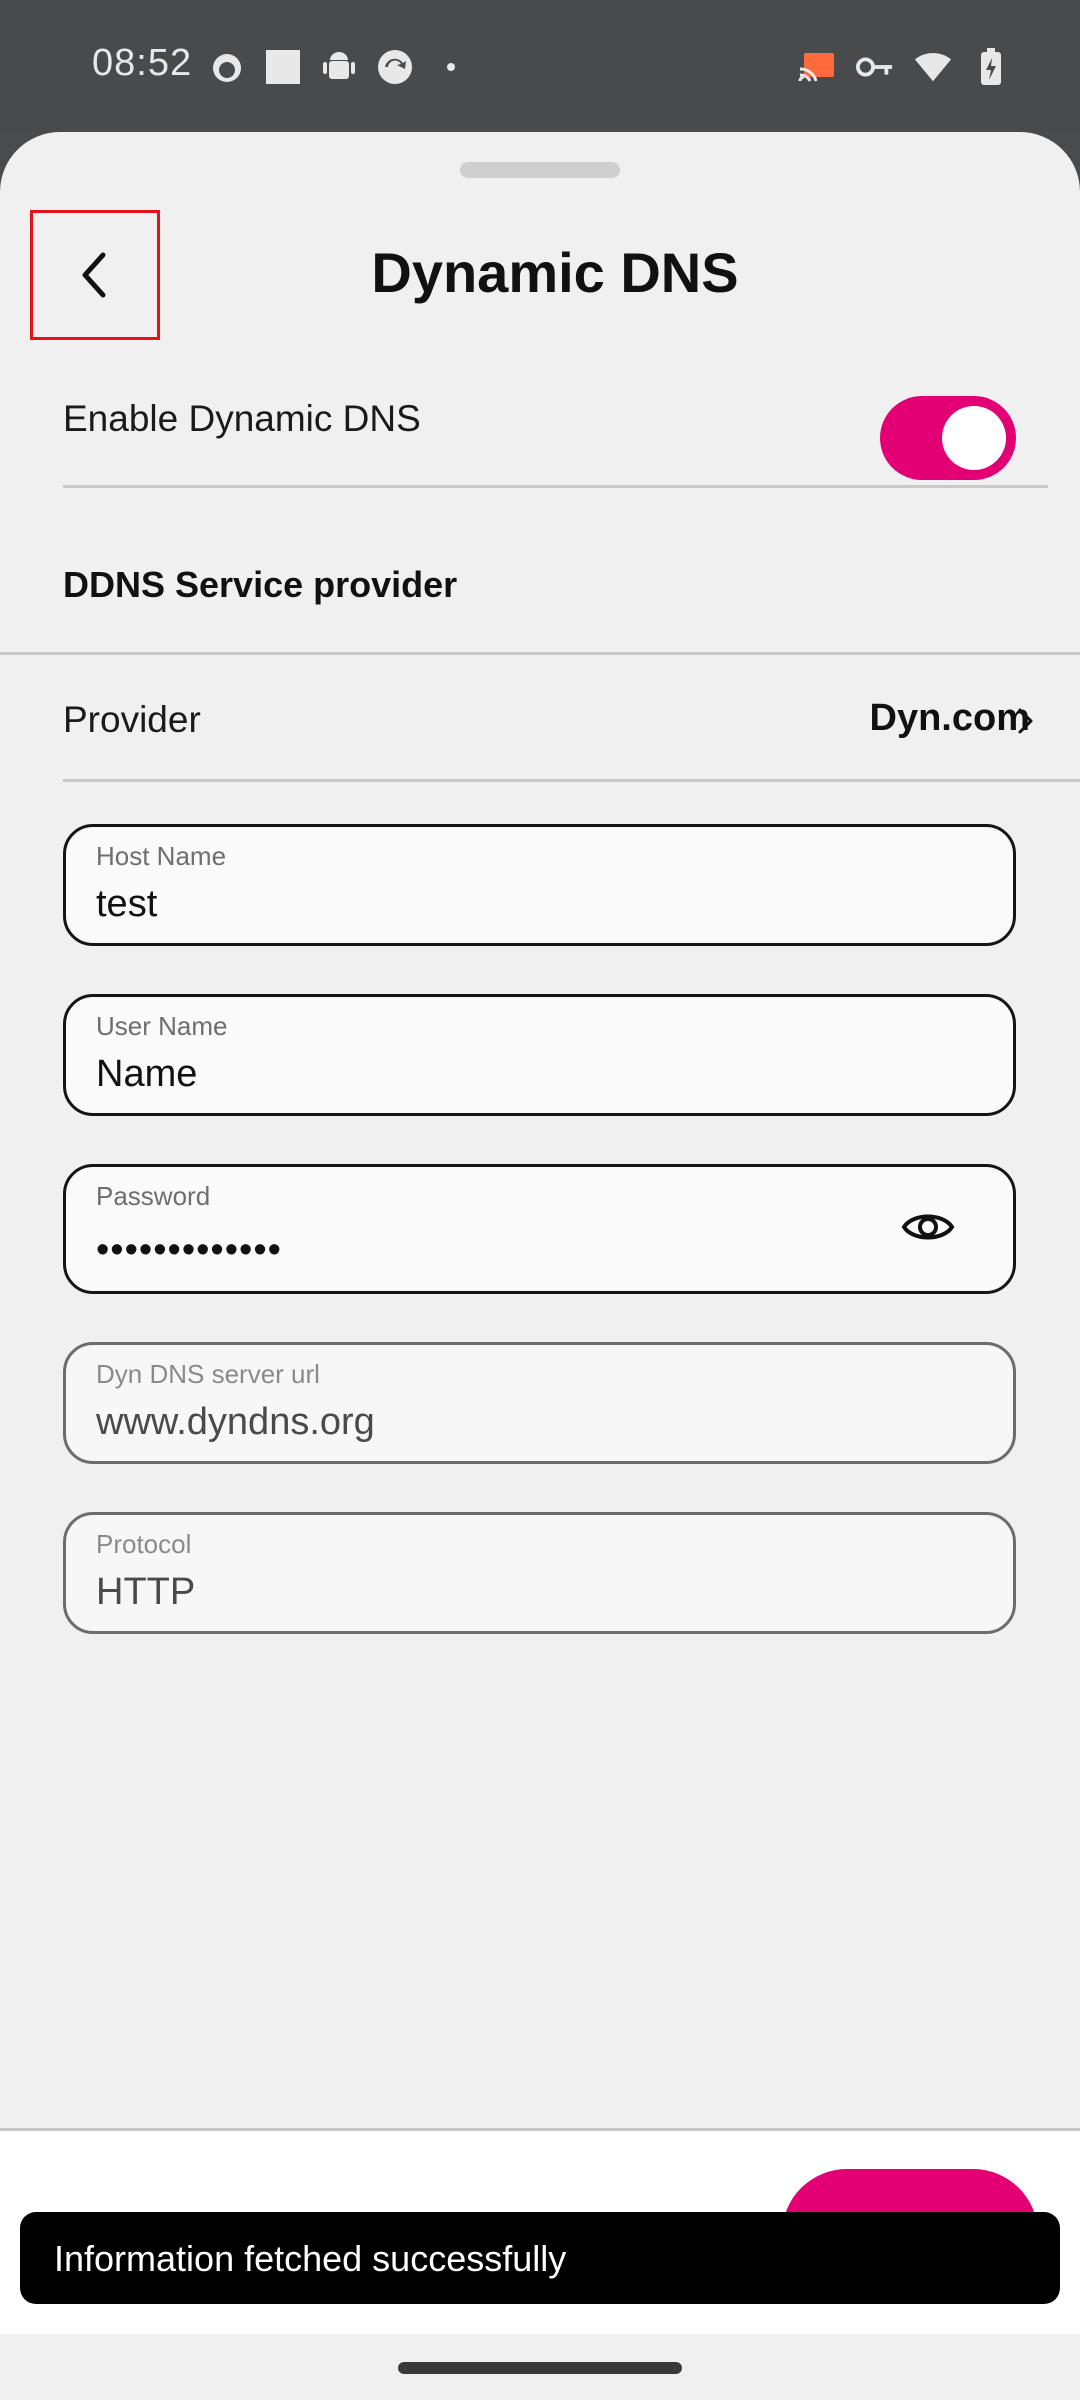  Describe the element at coordinates (227, 67) in the screenshot. I see `cat-notification-icon` at that location.